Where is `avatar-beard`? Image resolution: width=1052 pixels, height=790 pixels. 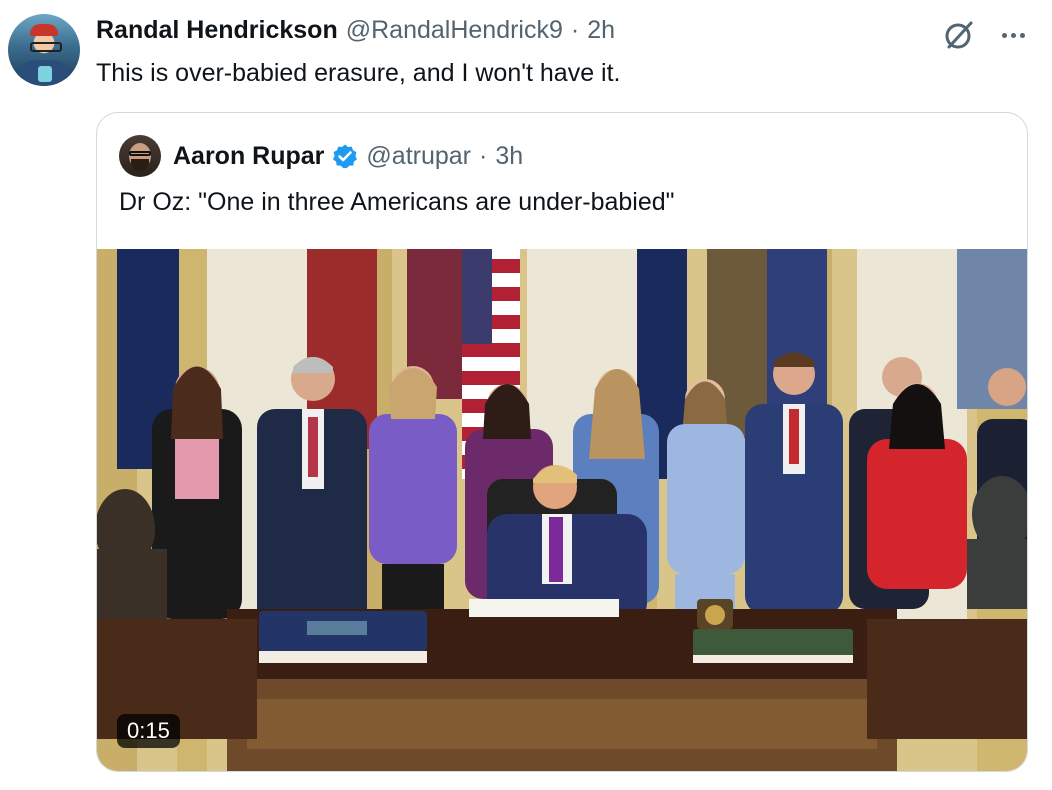
avatar-beard is located at coordinates (140, 165).